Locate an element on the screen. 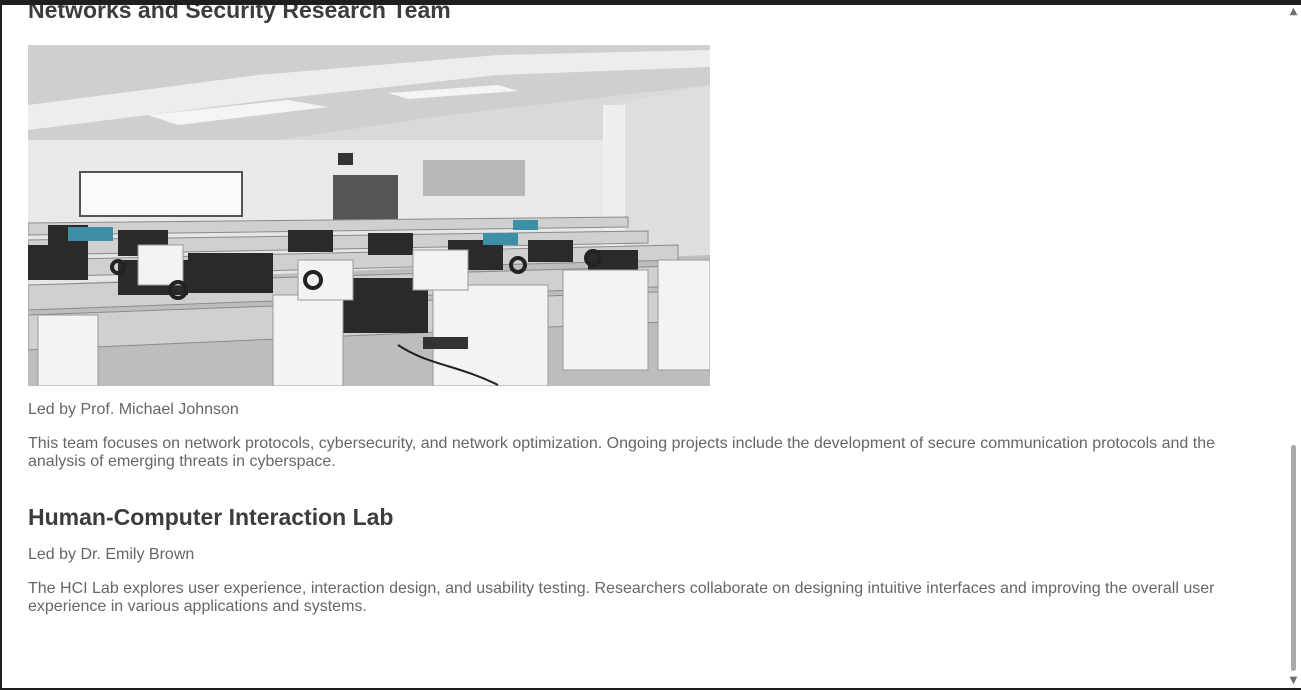 The height and width of the screenshot is (690, 1301). section-title-hci: Human-Computer Interaction Lab is located at coordinates (211, 517).